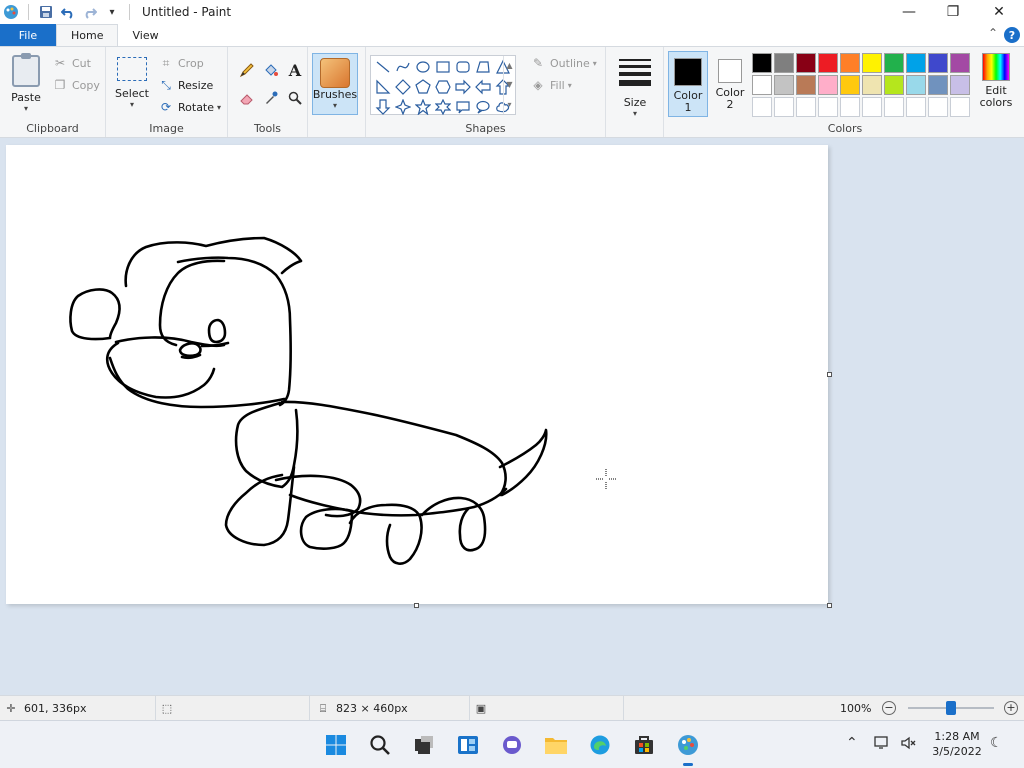 The width and height of the screenshot is (1024, 768). I want to click on cut-button: ✂ Cut, so click(71, 63).